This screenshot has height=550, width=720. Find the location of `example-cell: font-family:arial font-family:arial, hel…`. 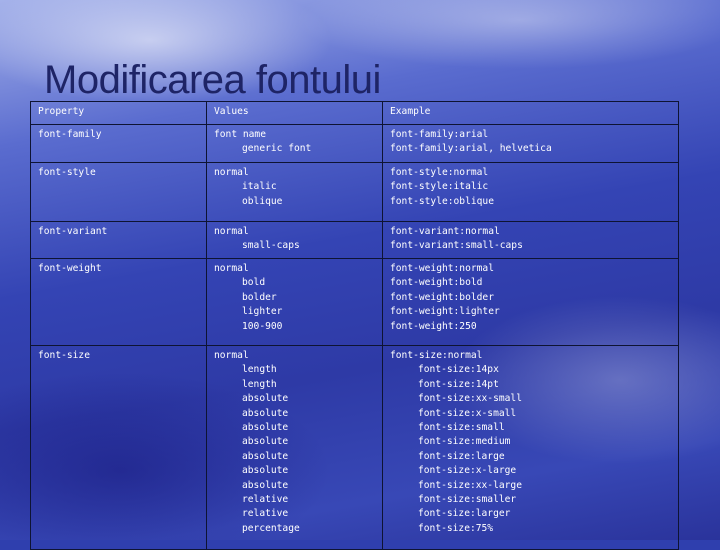

example-cell: font-family:arial font-family:arial, hel… is located at coordinates (530, 143).